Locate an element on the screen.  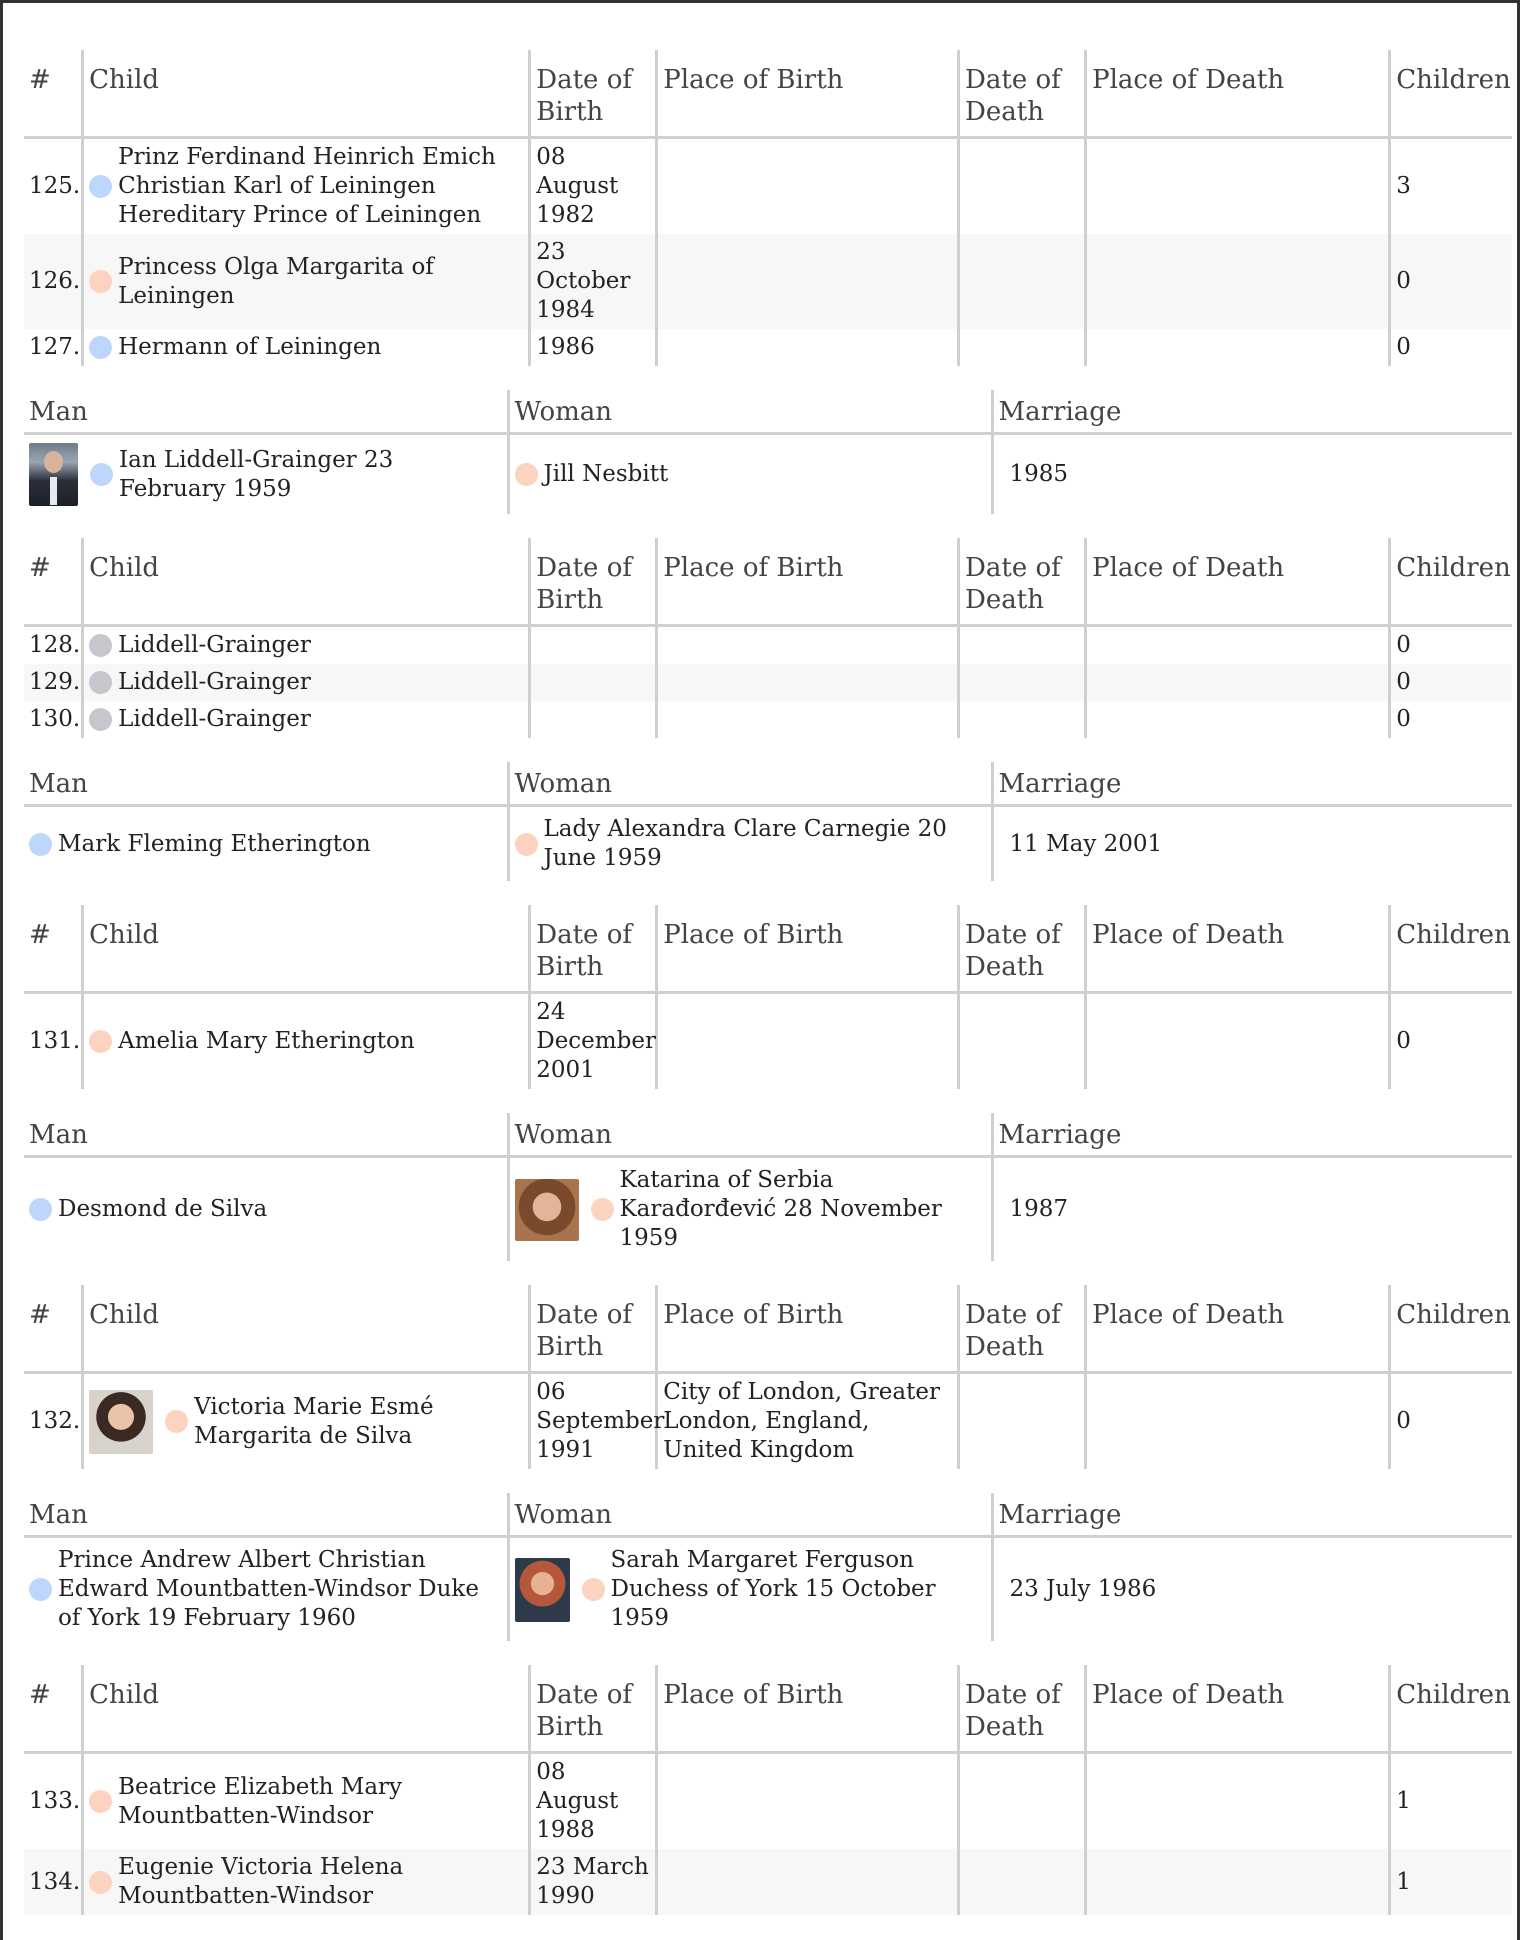
child-photo is located at coordinates (121, 1421).